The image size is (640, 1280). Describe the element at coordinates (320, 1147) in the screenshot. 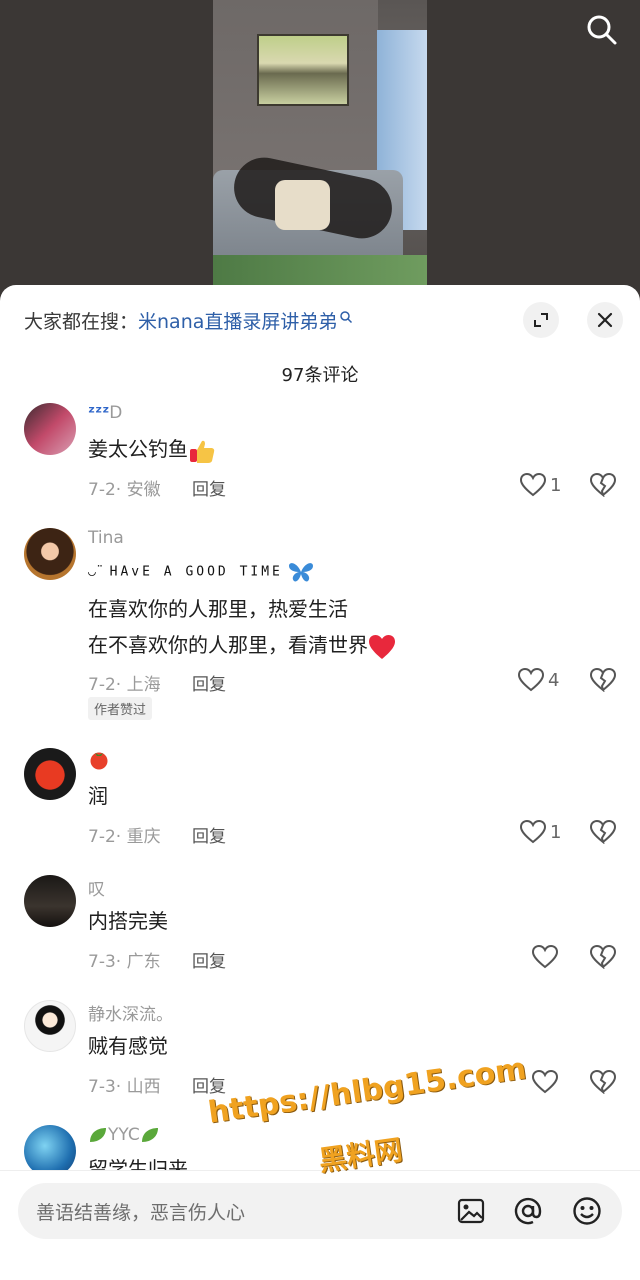

I see `comment-item: YYC 留学生归来` at that location.